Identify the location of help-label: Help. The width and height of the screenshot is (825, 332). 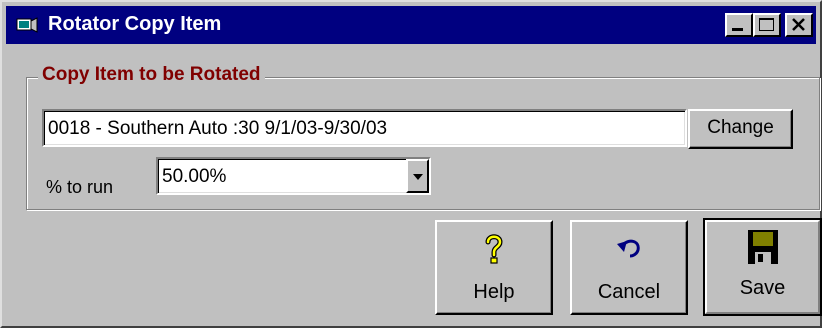
(494, 292).